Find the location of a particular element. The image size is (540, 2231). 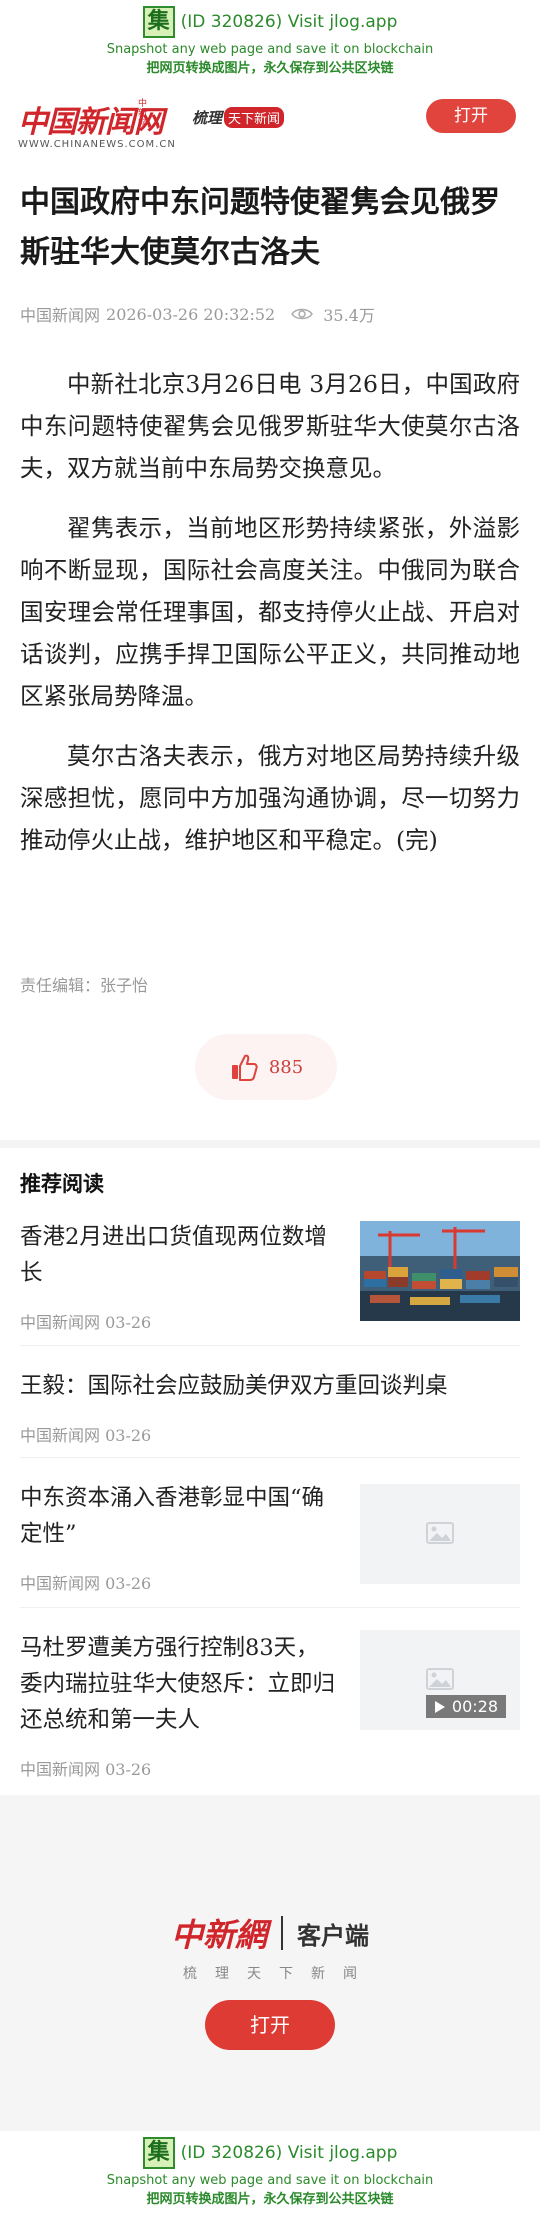

app-open-button: 打开 is located at coordinates (270, 2025).